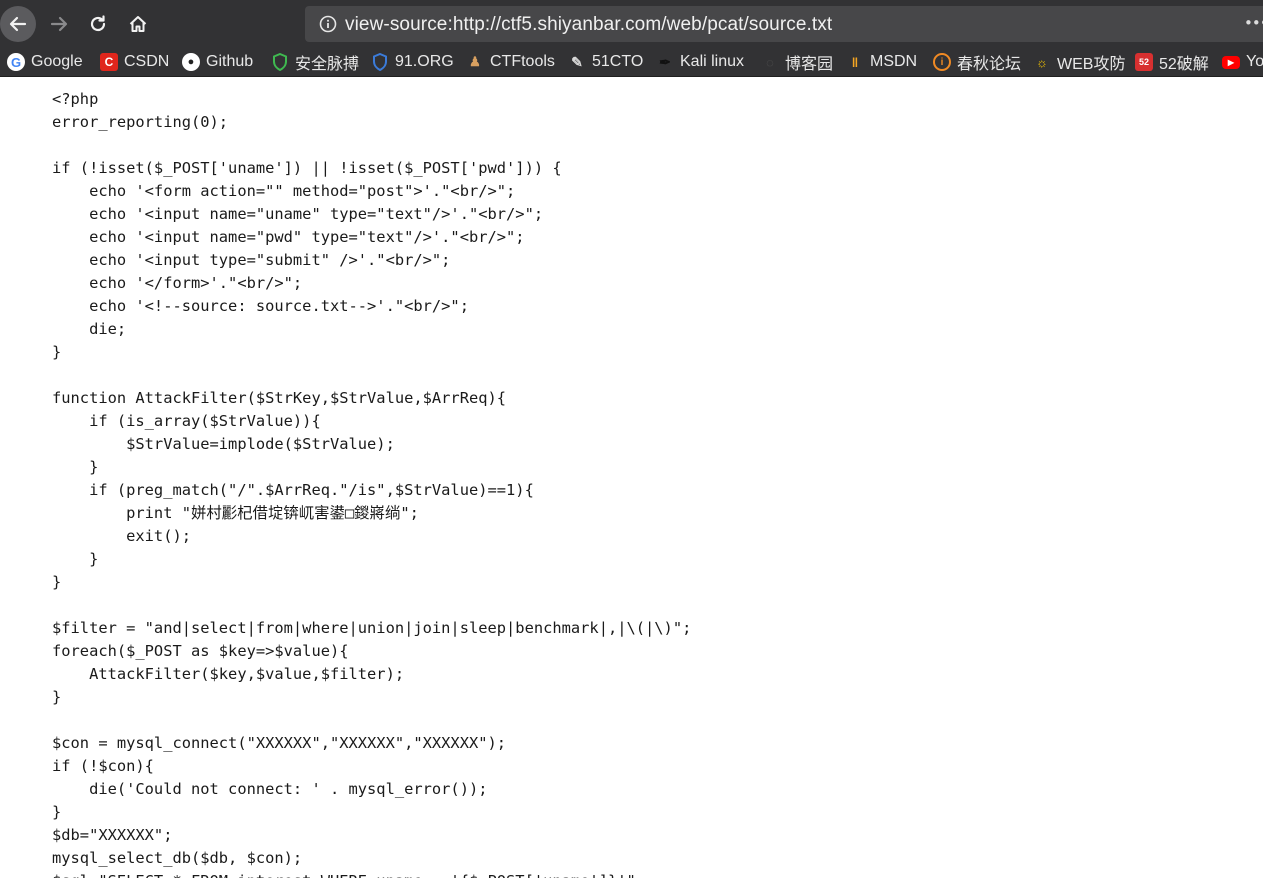 Image resolution: width=1263 pixels, height=878 pixels. What do you see at coordinates (1042, 62) in the screenshot?
I see `web-icon: ☼` at bounding box center [1042, 62].